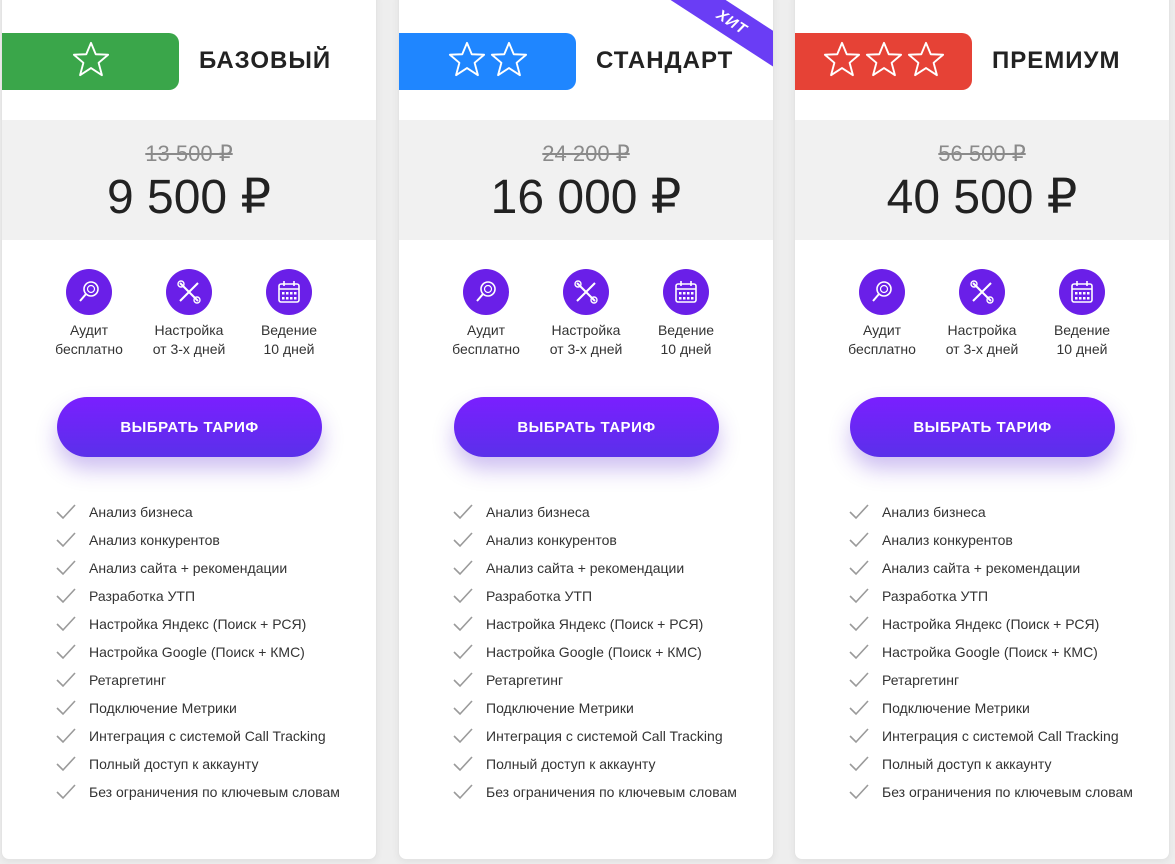 The image size is (1175, 864). What do you see at coordinates (1056, 60) in the screenshot?
I see `plan-name: ПРЕМИУМ` at bounding box center [1056, 60].